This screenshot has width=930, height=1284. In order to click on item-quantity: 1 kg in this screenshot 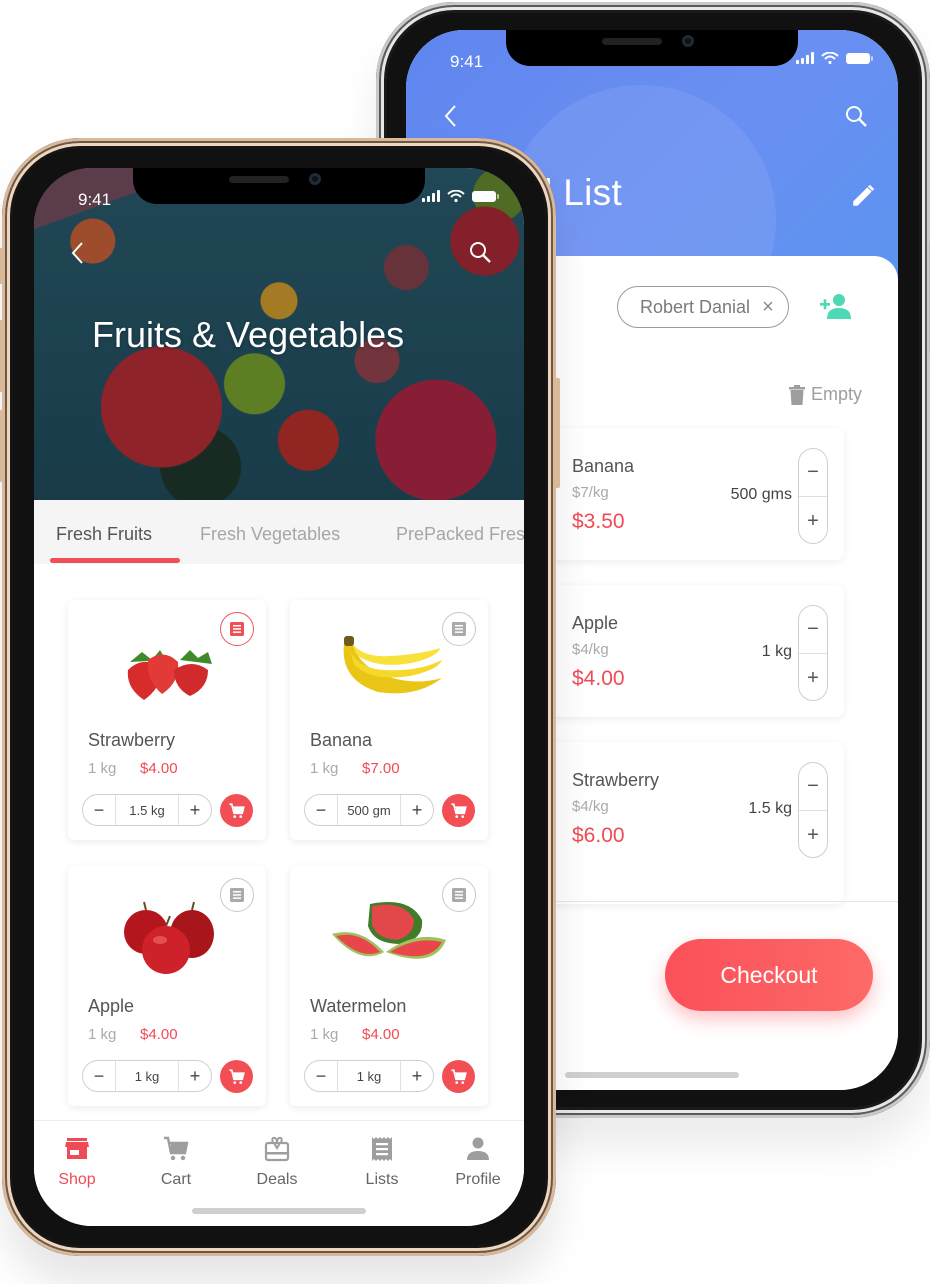, I will do `click(776, 651)`.